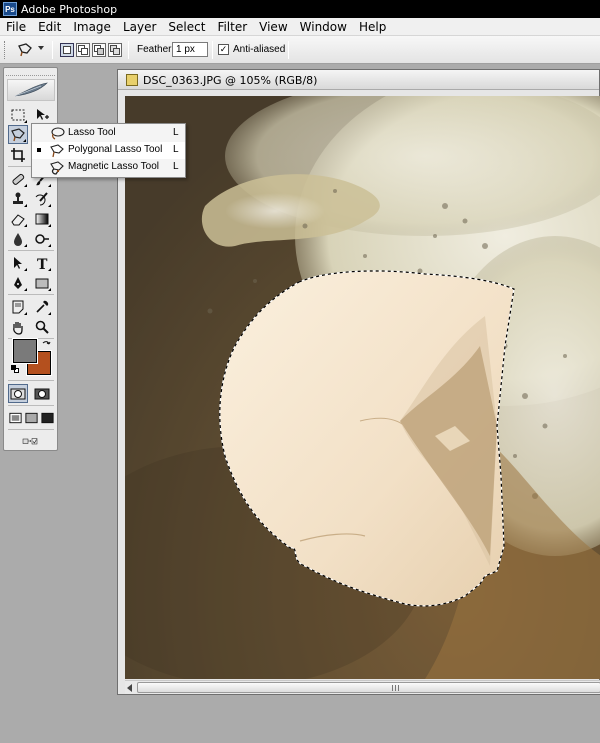 This screenshot has width=600, height=743. I want to click on intersect-selection-button, so click(115, 50).